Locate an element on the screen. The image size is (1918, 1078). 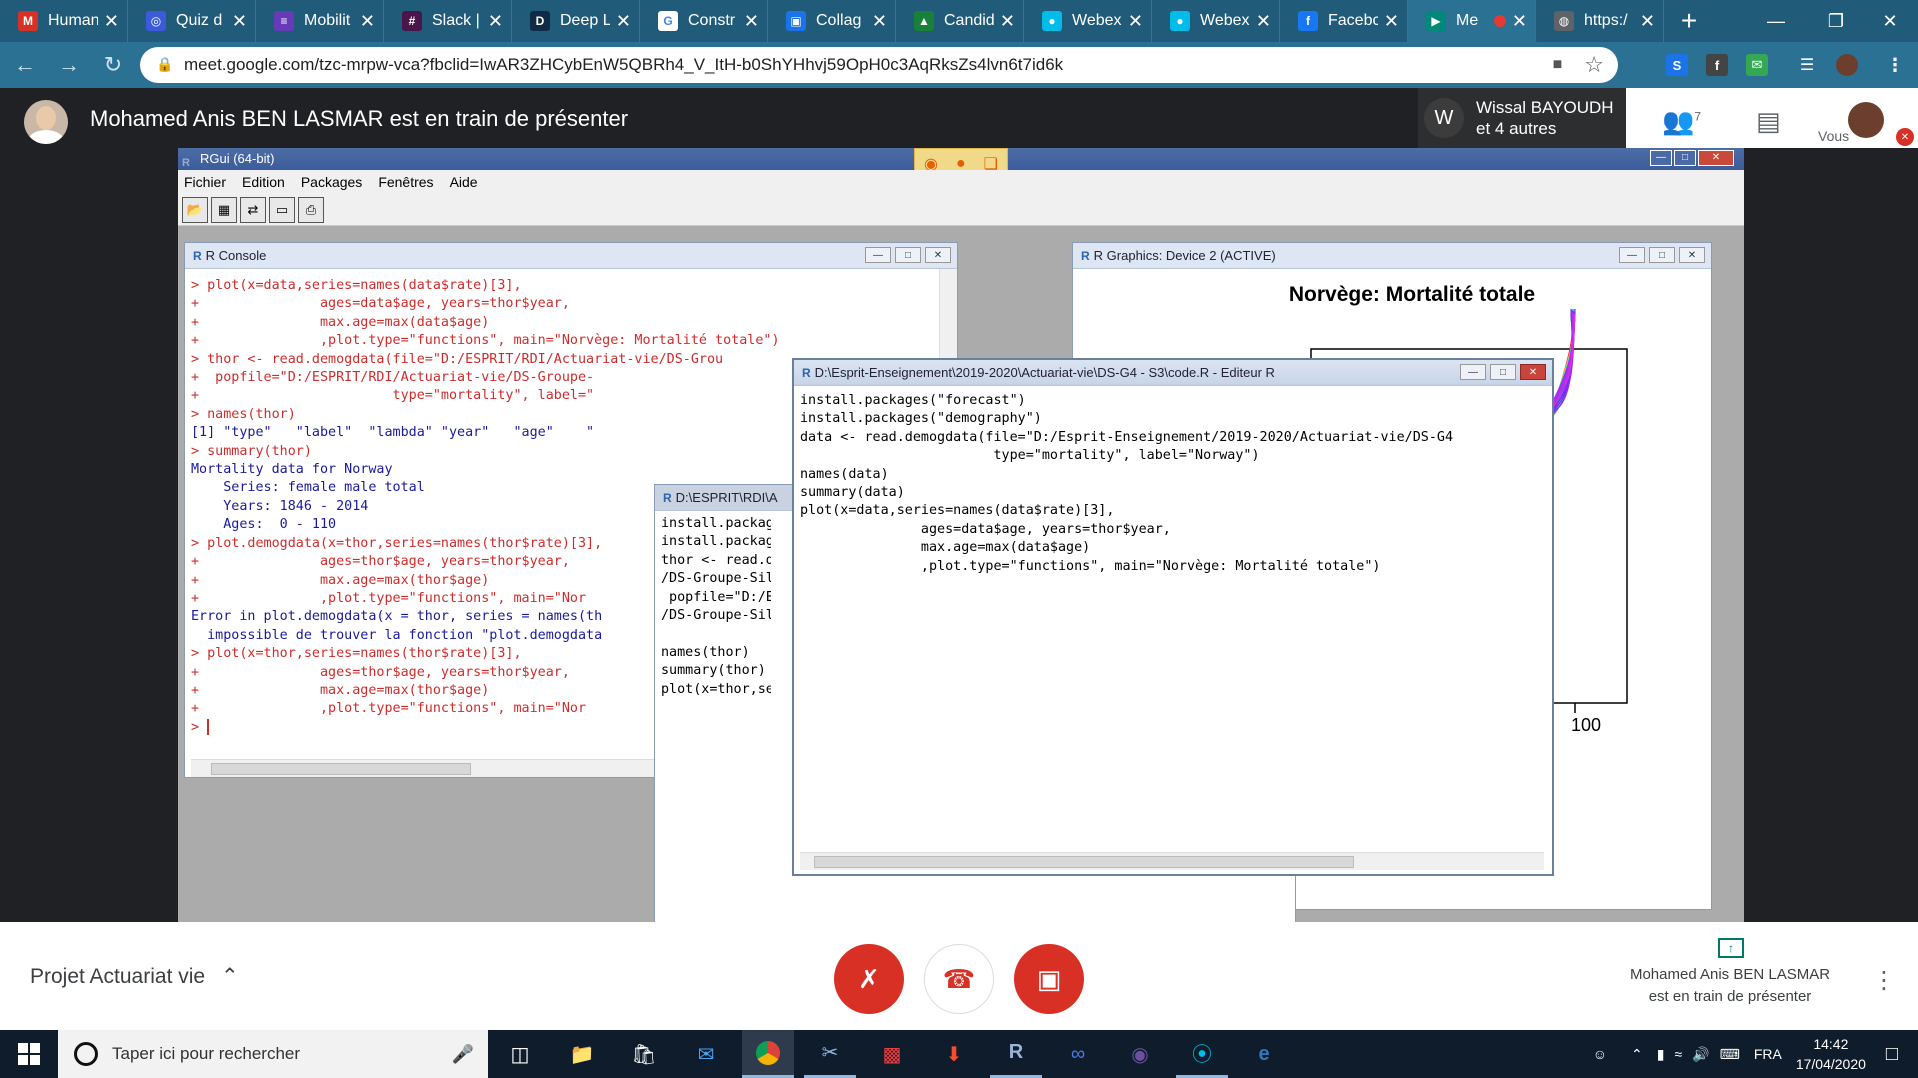
skype-extension-icon: S is located at coordinates (1677, 65).